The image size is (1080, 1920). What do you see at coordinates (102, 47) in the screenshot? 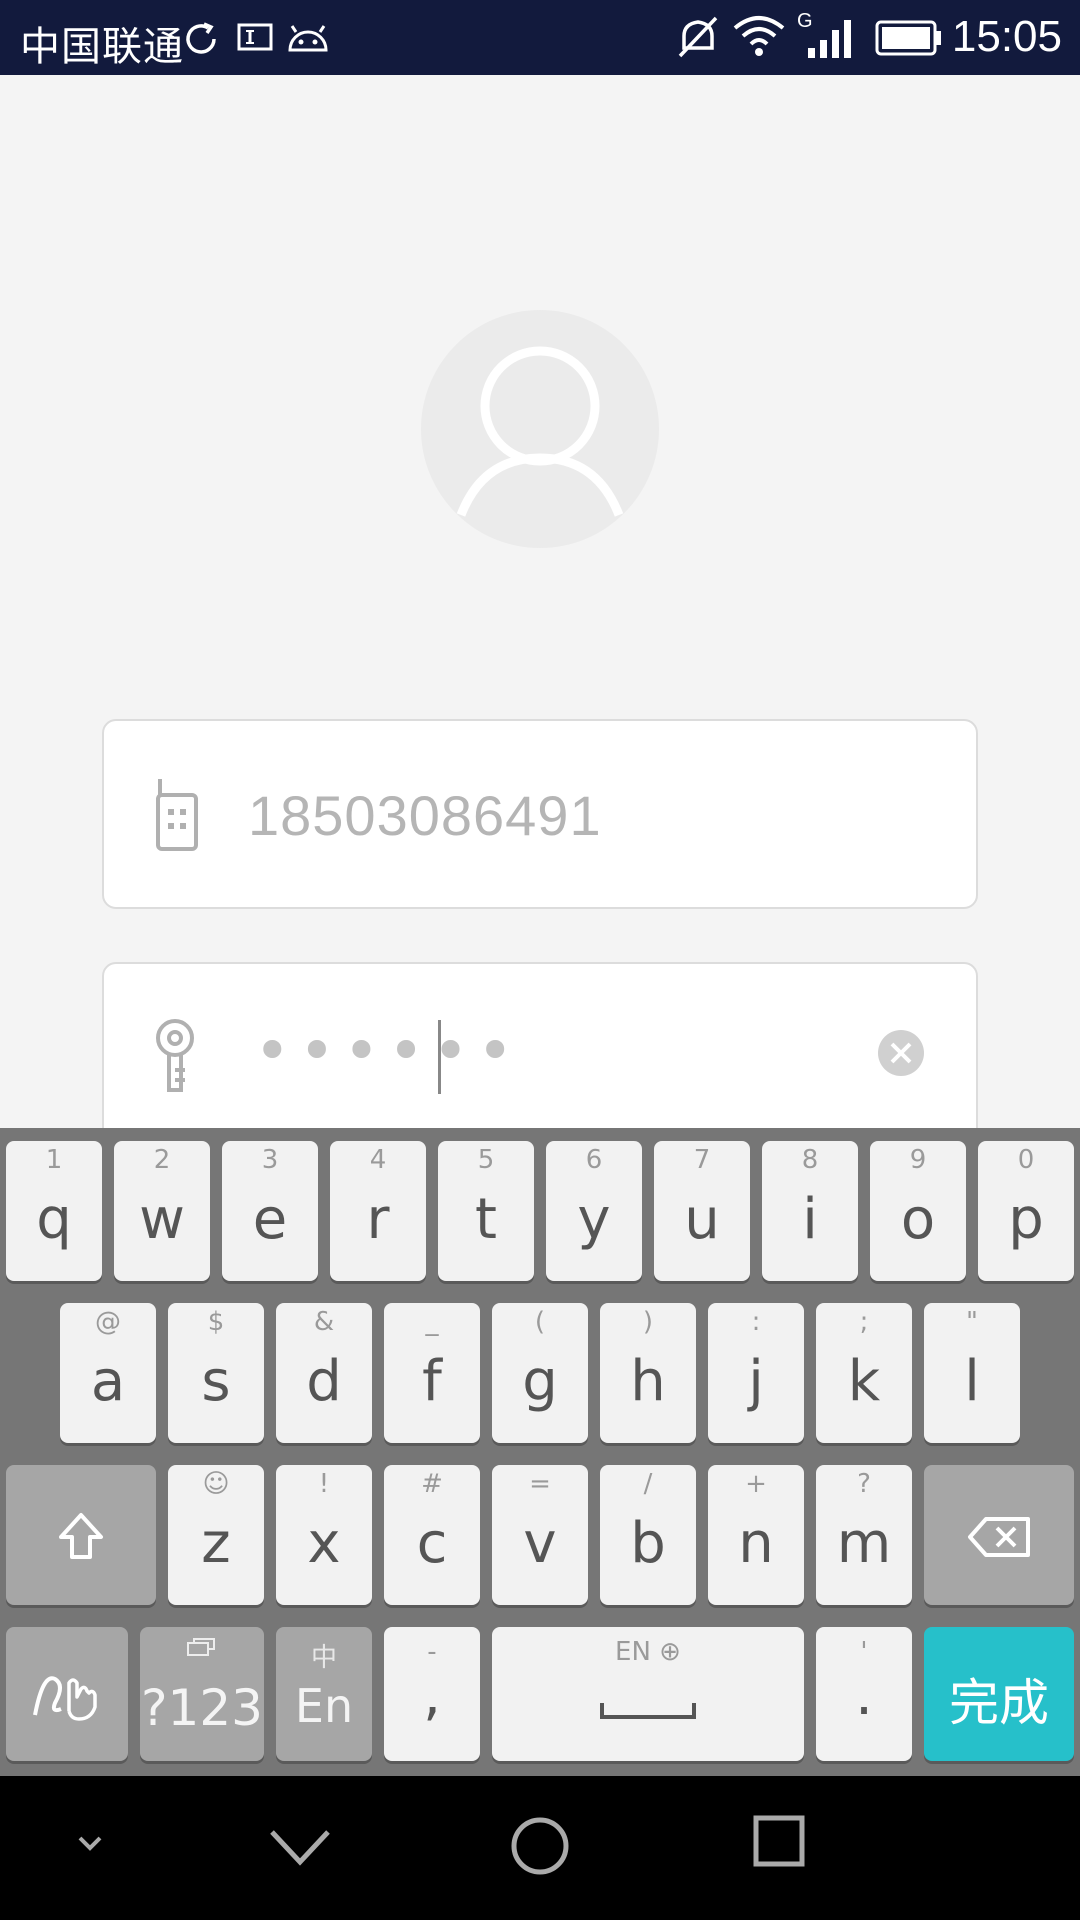
I see `carrier-name: 中国联通` at bounding box center [102, 47].